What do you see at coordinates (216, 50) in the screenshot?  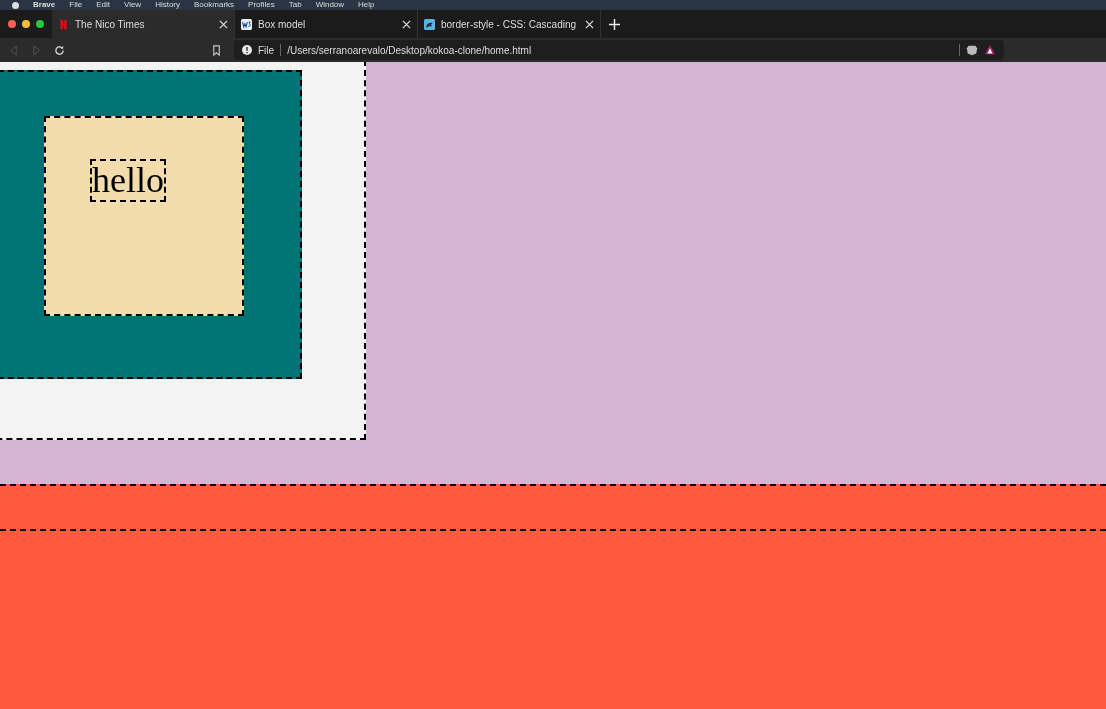 I see `bookmark-icon` at bounding box center [216, 50].